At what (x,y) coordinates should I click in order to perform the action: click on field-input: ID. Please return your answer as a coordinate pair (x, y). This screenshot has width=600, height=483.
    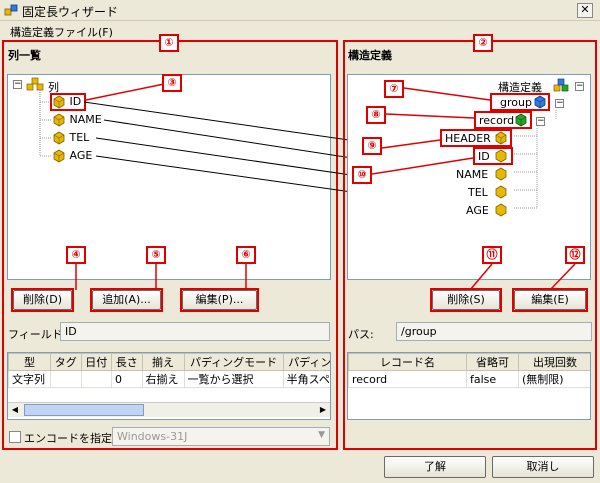
    Looking at the image, I should click on (195, 331).